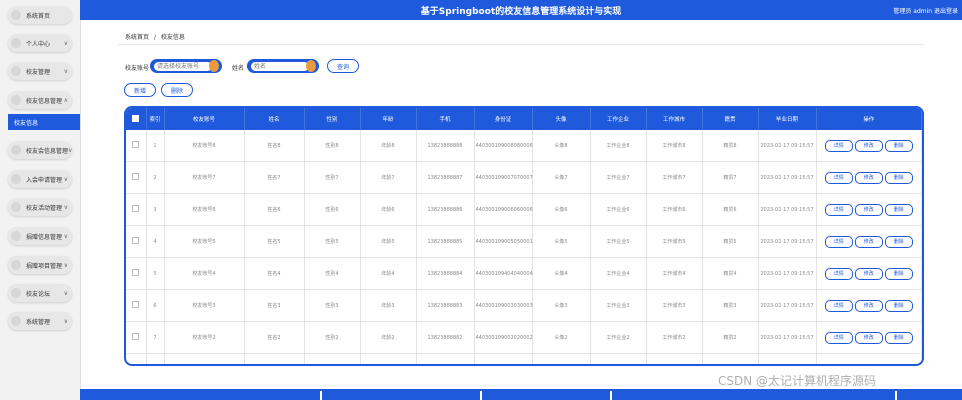 The height and width of the screenshot is (400, 962). I want to click on sidebar-item: 入会申请管理 ∨, so click(40, 179).